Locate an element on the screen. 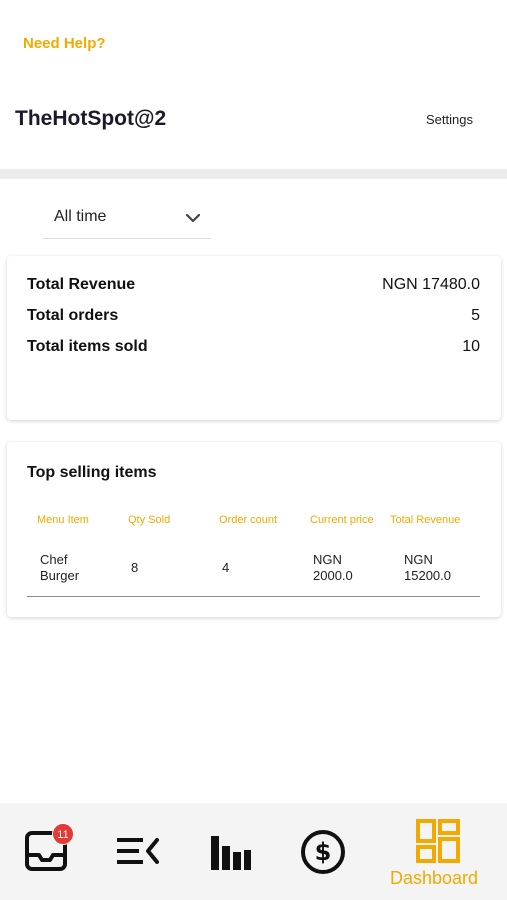 The width and height of the screenshot is (507, 900). cell-line: Chef is located at coordinates (54, 559).